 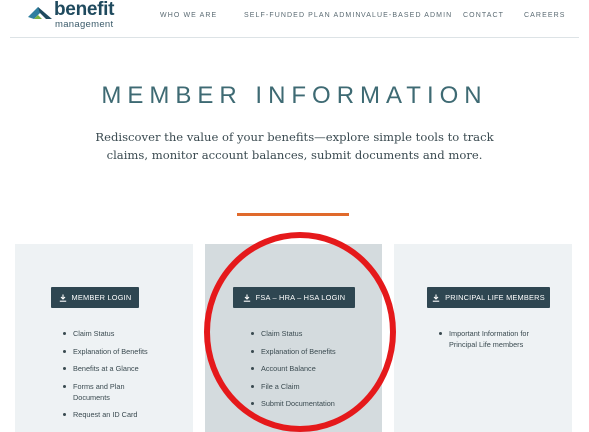 I want to click on nav-value-based-admin: VALUE-BASED ADMIN, so click(x=406, y=15).